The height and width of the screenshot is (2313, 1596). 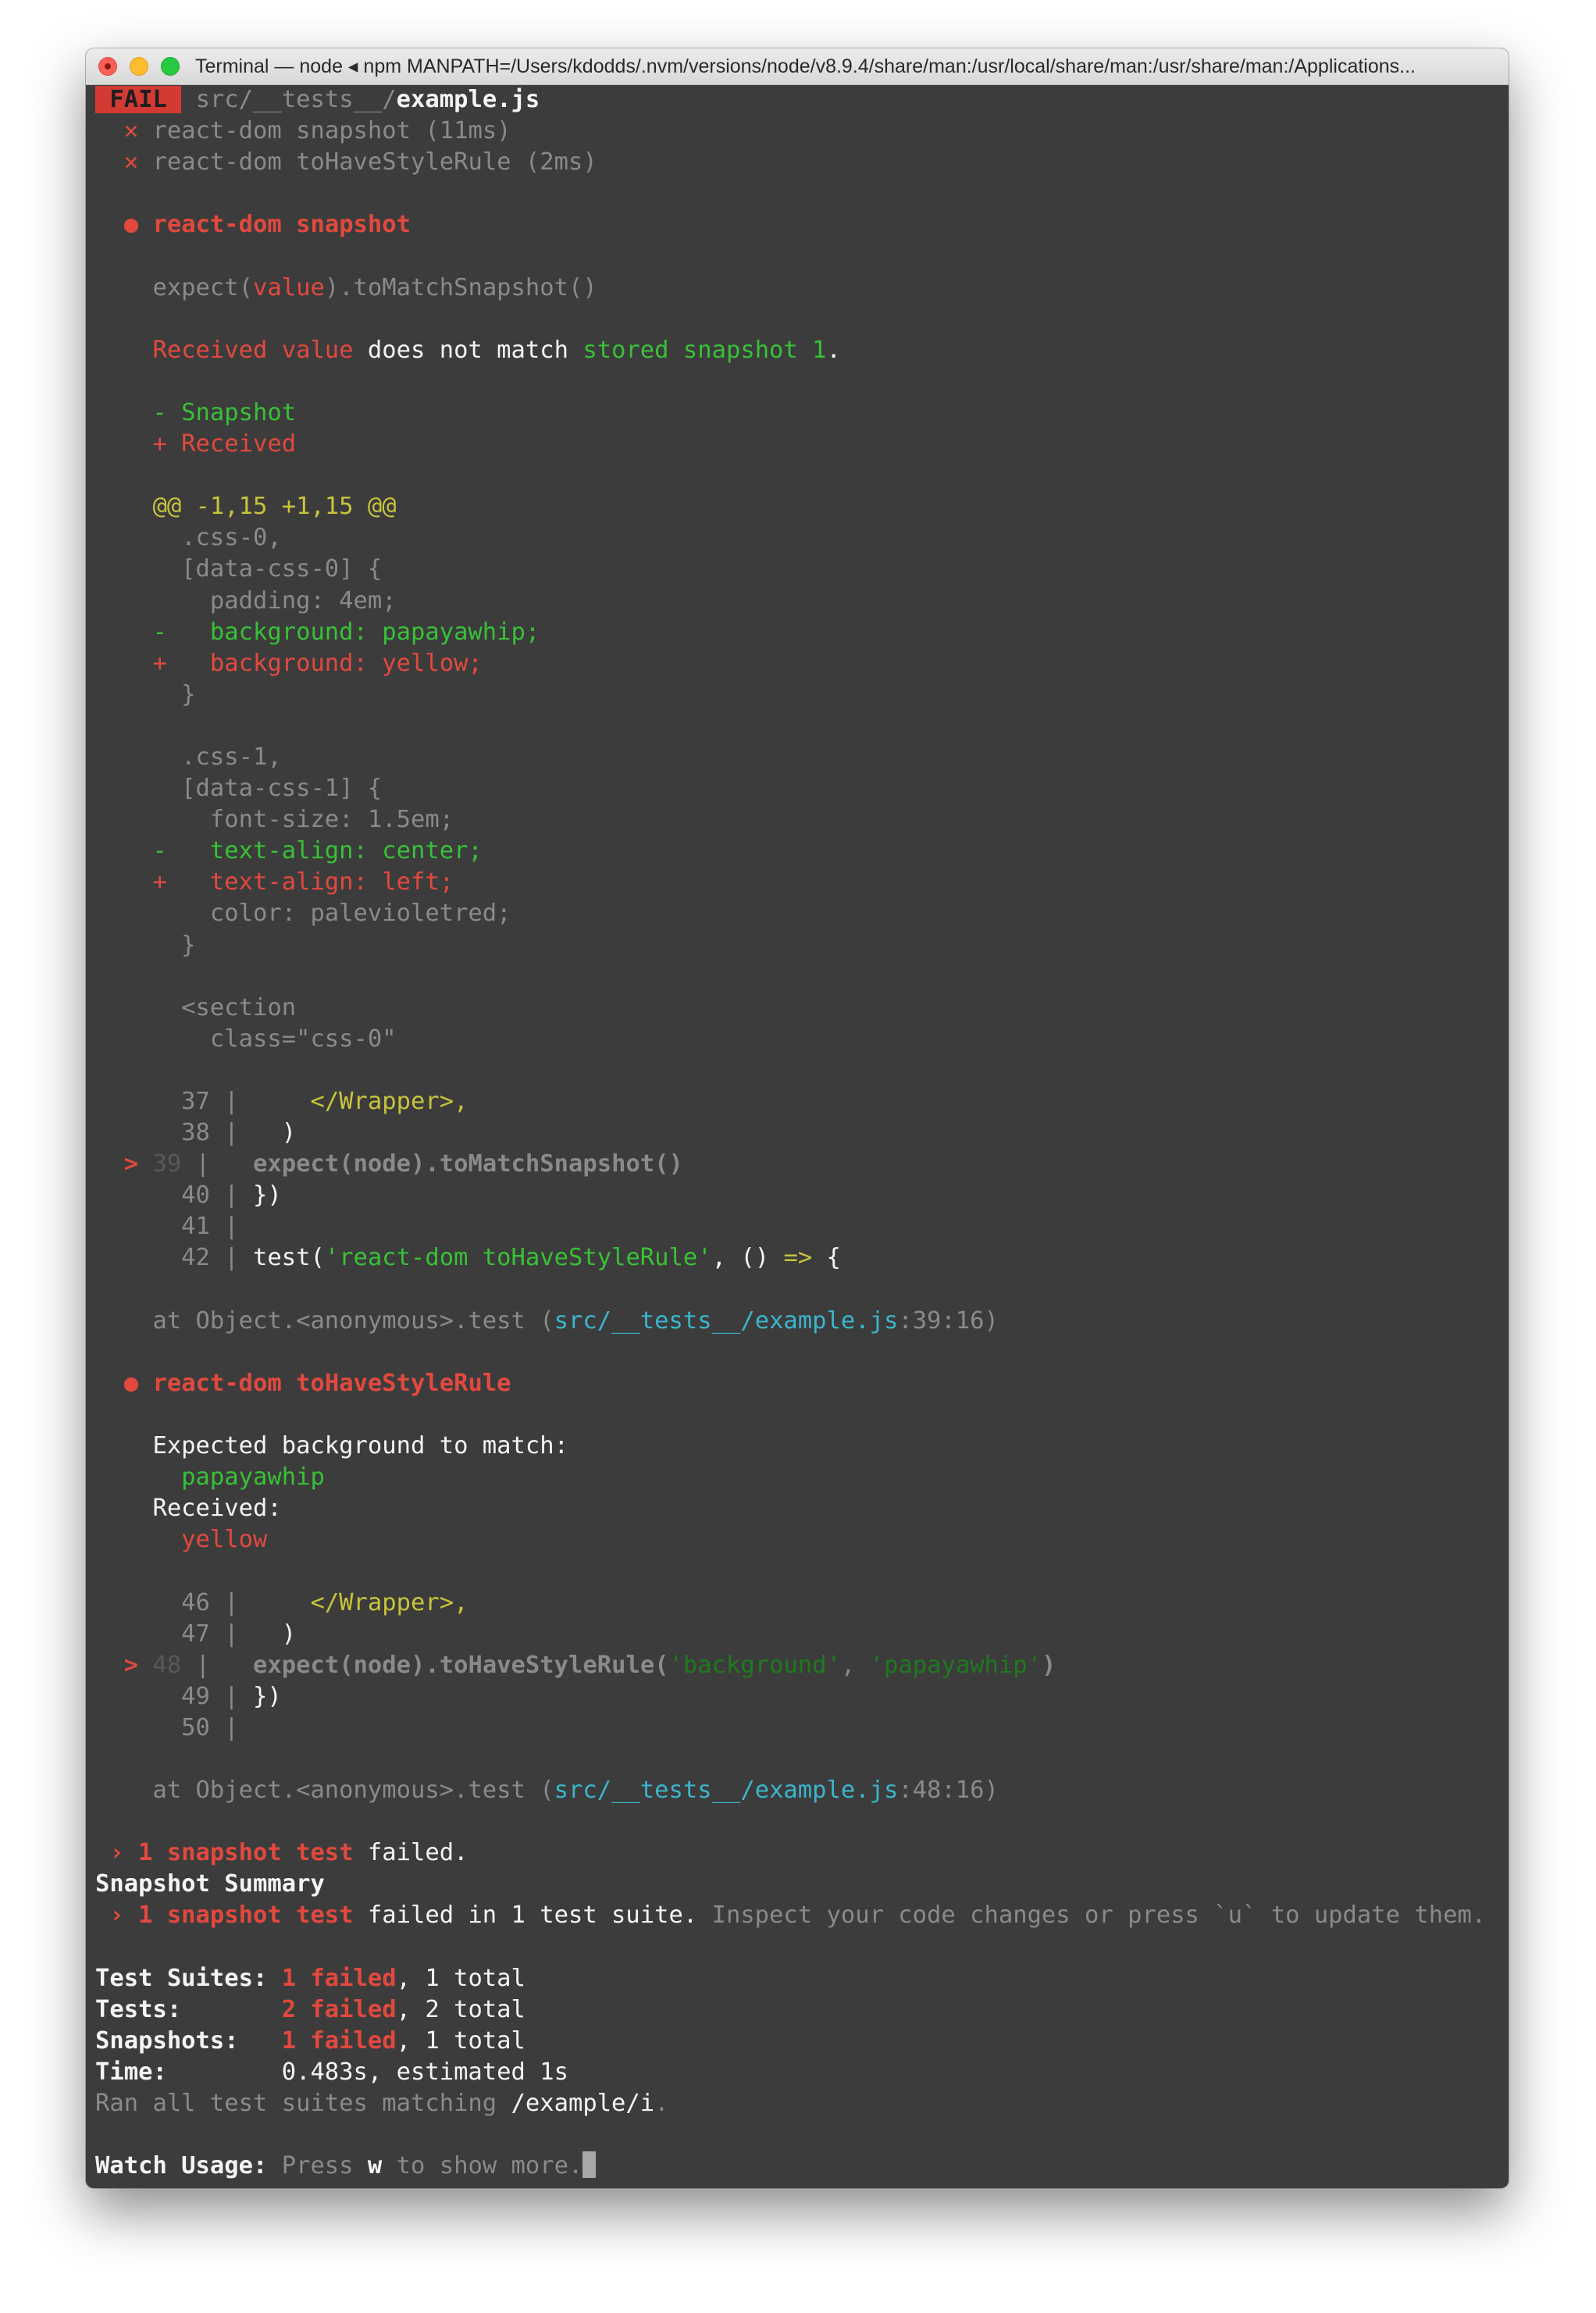 I want to click on watch-key: w, so click(x=375, y=2166).